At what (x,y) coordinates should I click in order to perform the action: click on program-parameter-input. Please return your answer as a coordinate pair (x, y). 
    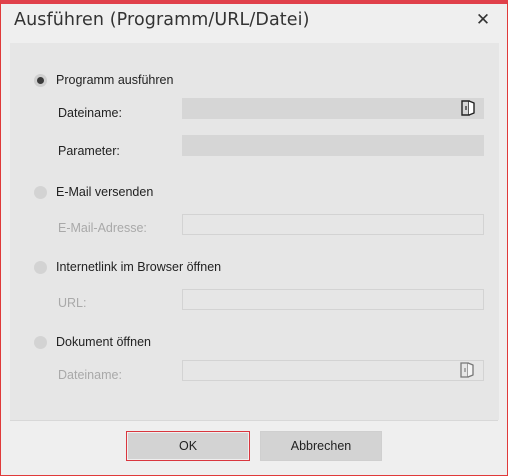
    Looking at the image, I should click on (333, 145).